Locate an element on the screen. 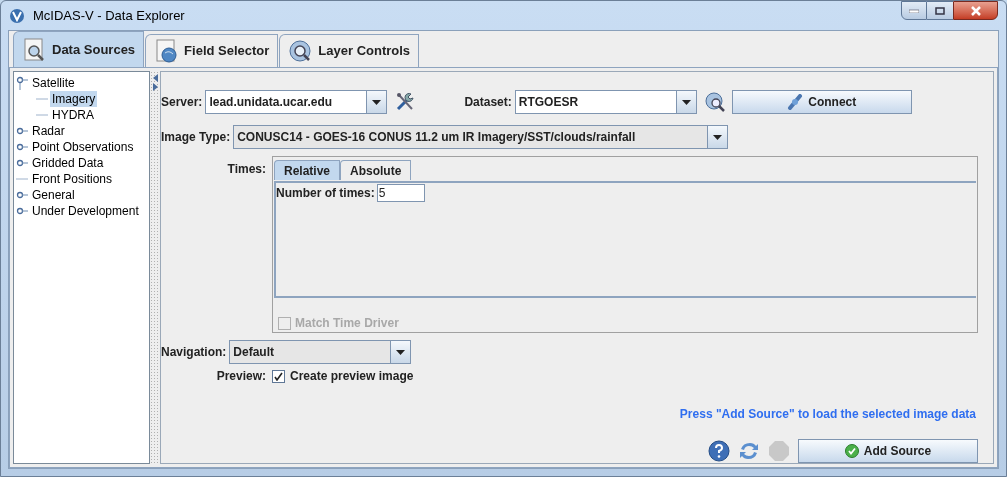  tree-item: Gridded Data is located at coordinates (68, 163).